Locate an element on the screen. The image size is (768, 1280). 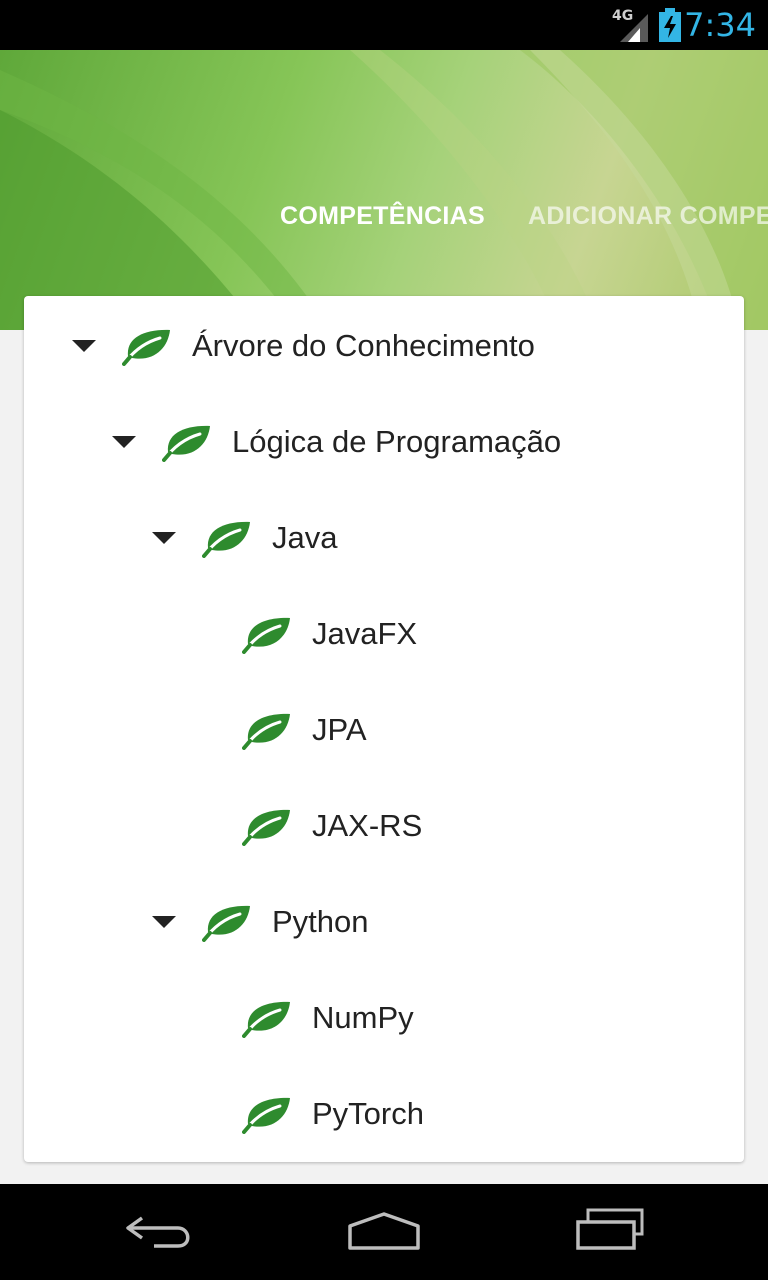
tree-node: Java is located at coordinates (384, 538).